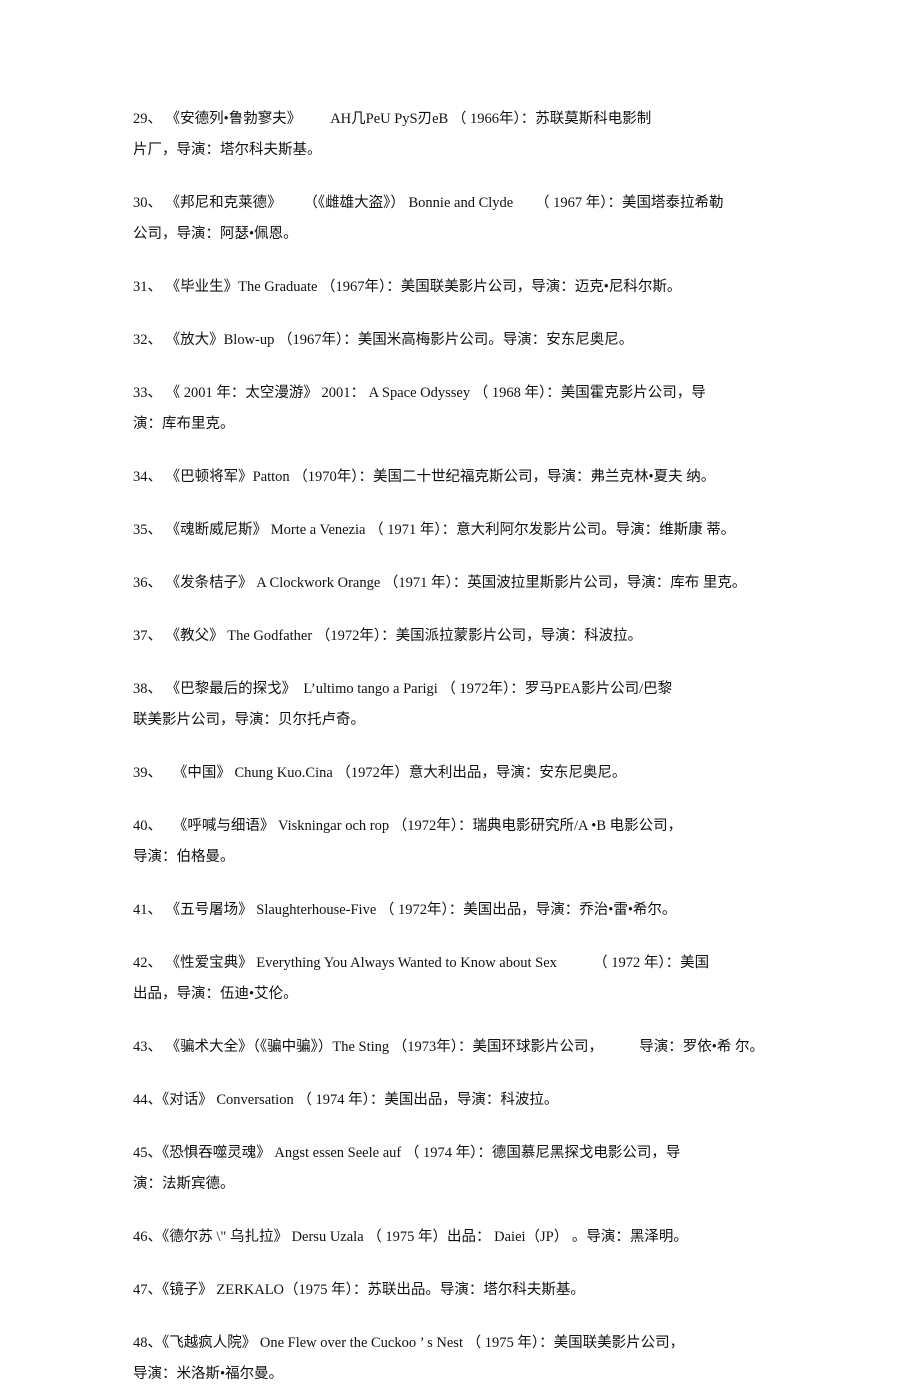 This screenshot has width=920, height=1390. I want to click on entry-line-continuation: 演：法斯宾德。, so click(184, 1184).